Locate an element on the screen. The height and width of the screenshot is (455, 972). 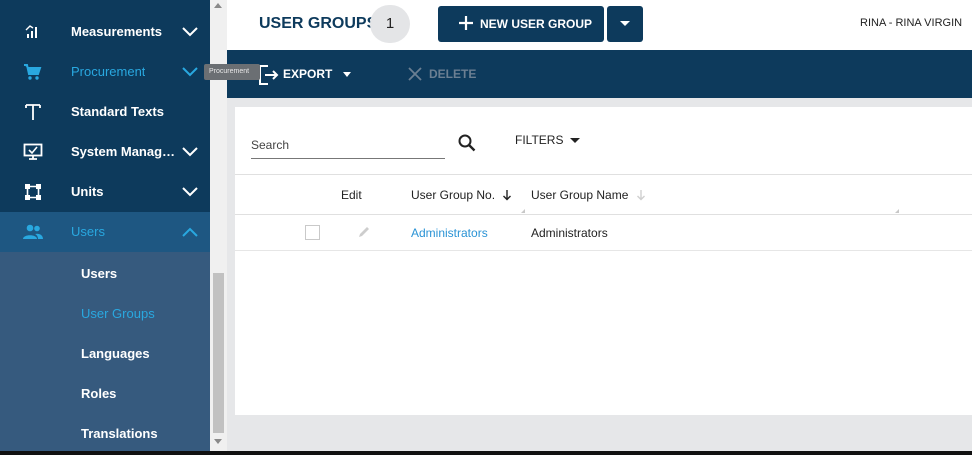
export-label: EXPORT is located at coordinates (308, 74).